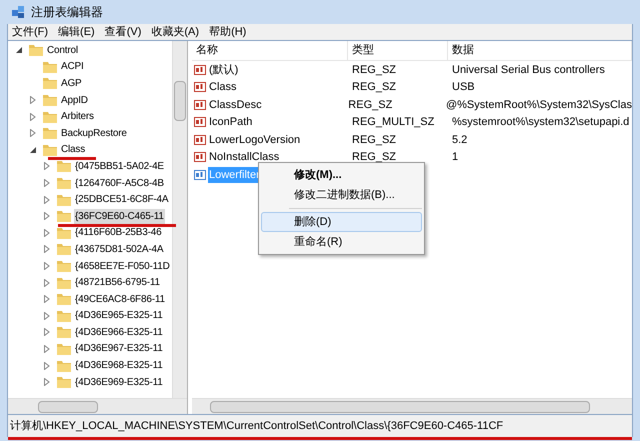  Describe the element at coordinates (74, 100) in the screenshot. I see `tree-item: AppID` at that location.